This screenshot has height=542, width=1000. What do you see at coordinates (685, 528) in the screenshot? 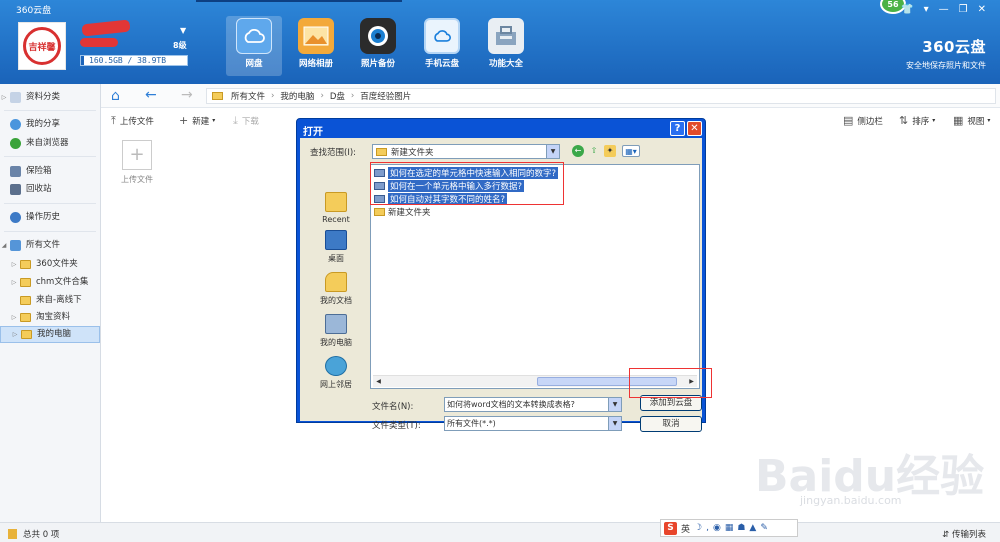
I see `ime-mode: 英` at bounding box center [685, 528].